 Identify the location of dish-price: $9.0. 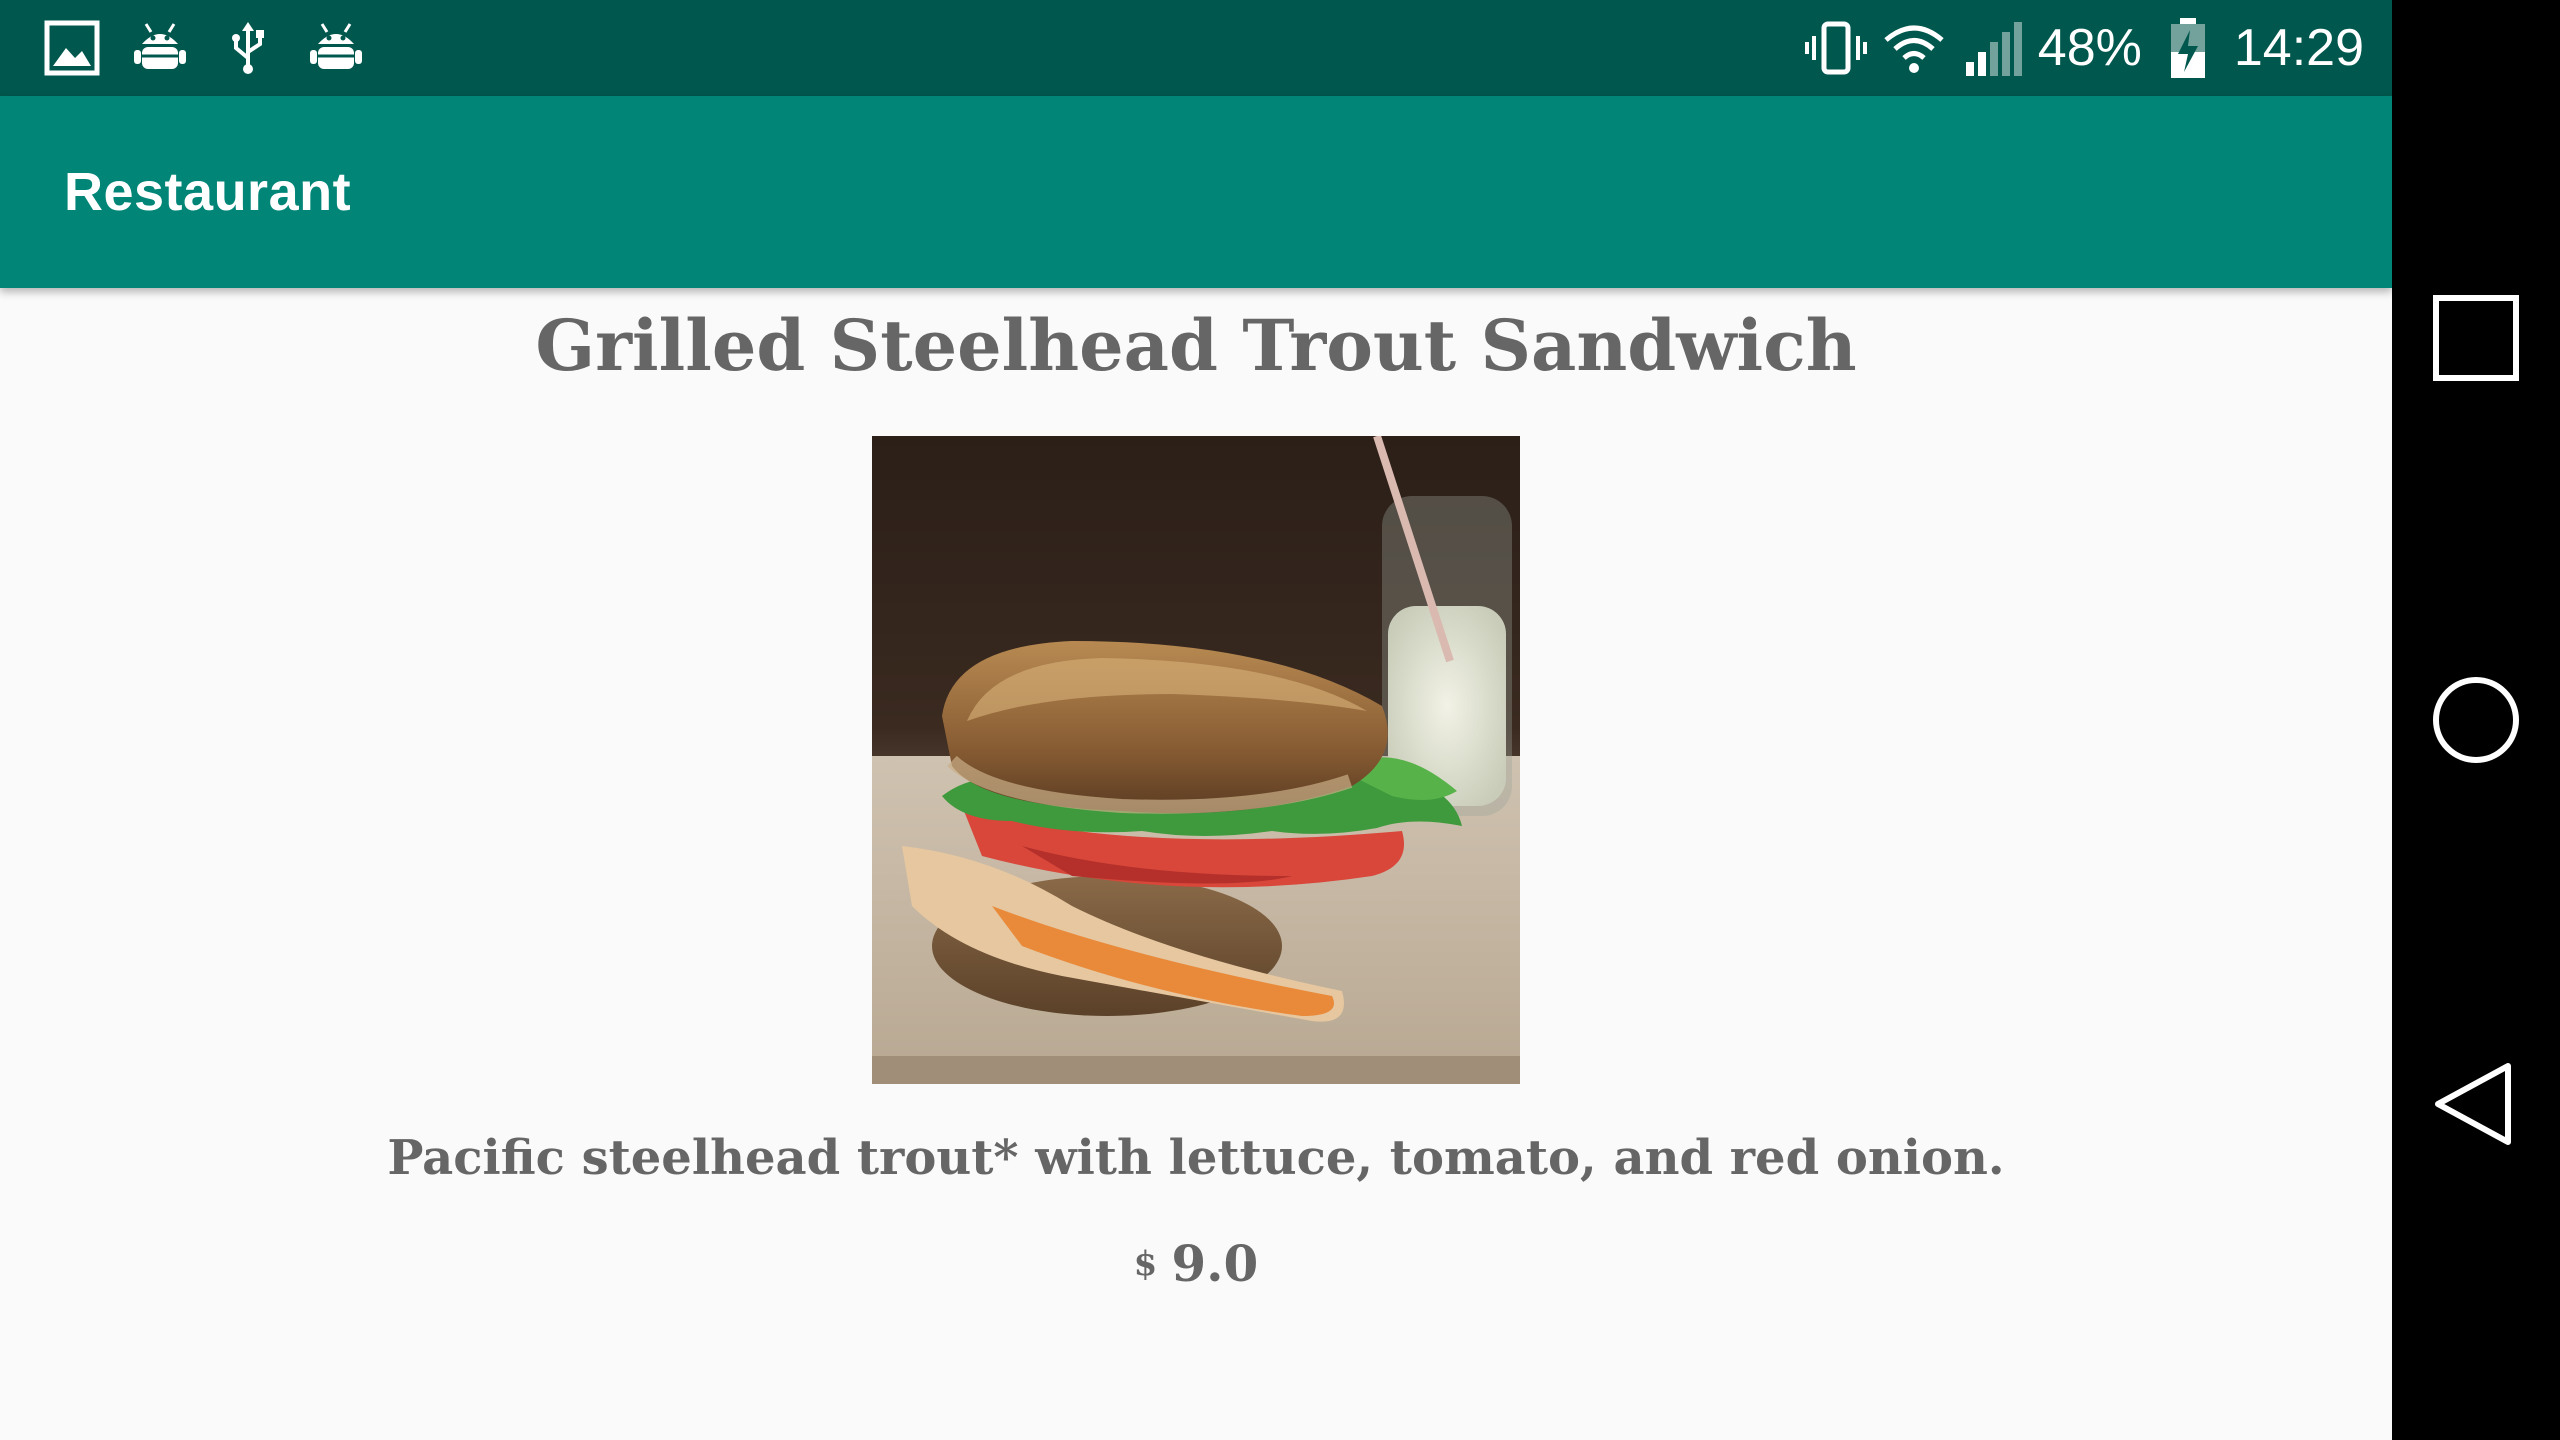
(1196, 1270).